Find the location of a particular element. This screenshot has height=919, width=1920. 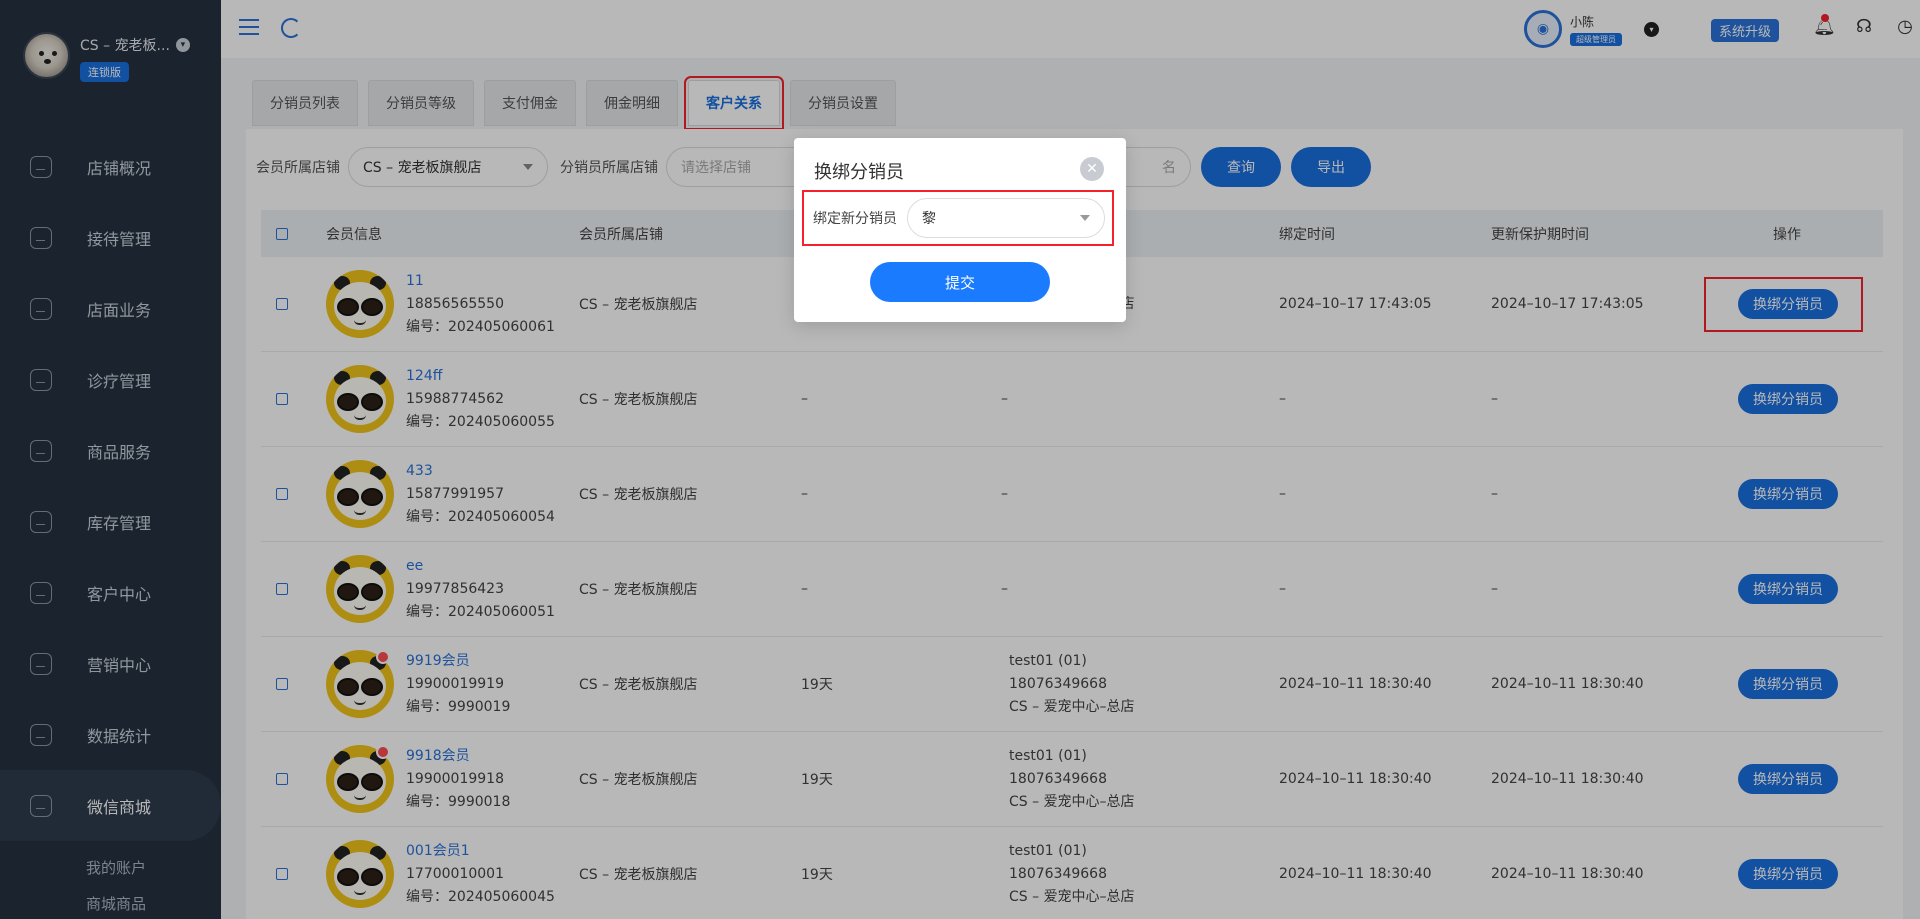

new-distributor-field: 绑定新分销员 黎 is located at coordinates (958, 218).